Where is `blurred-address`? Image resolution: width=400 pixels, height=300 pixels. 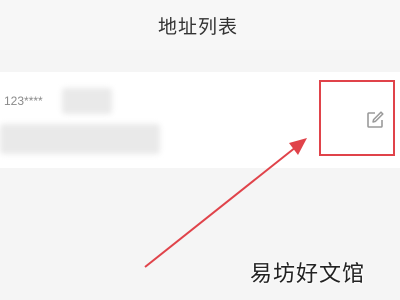
blurred-address is located at coordinates (80, 139).